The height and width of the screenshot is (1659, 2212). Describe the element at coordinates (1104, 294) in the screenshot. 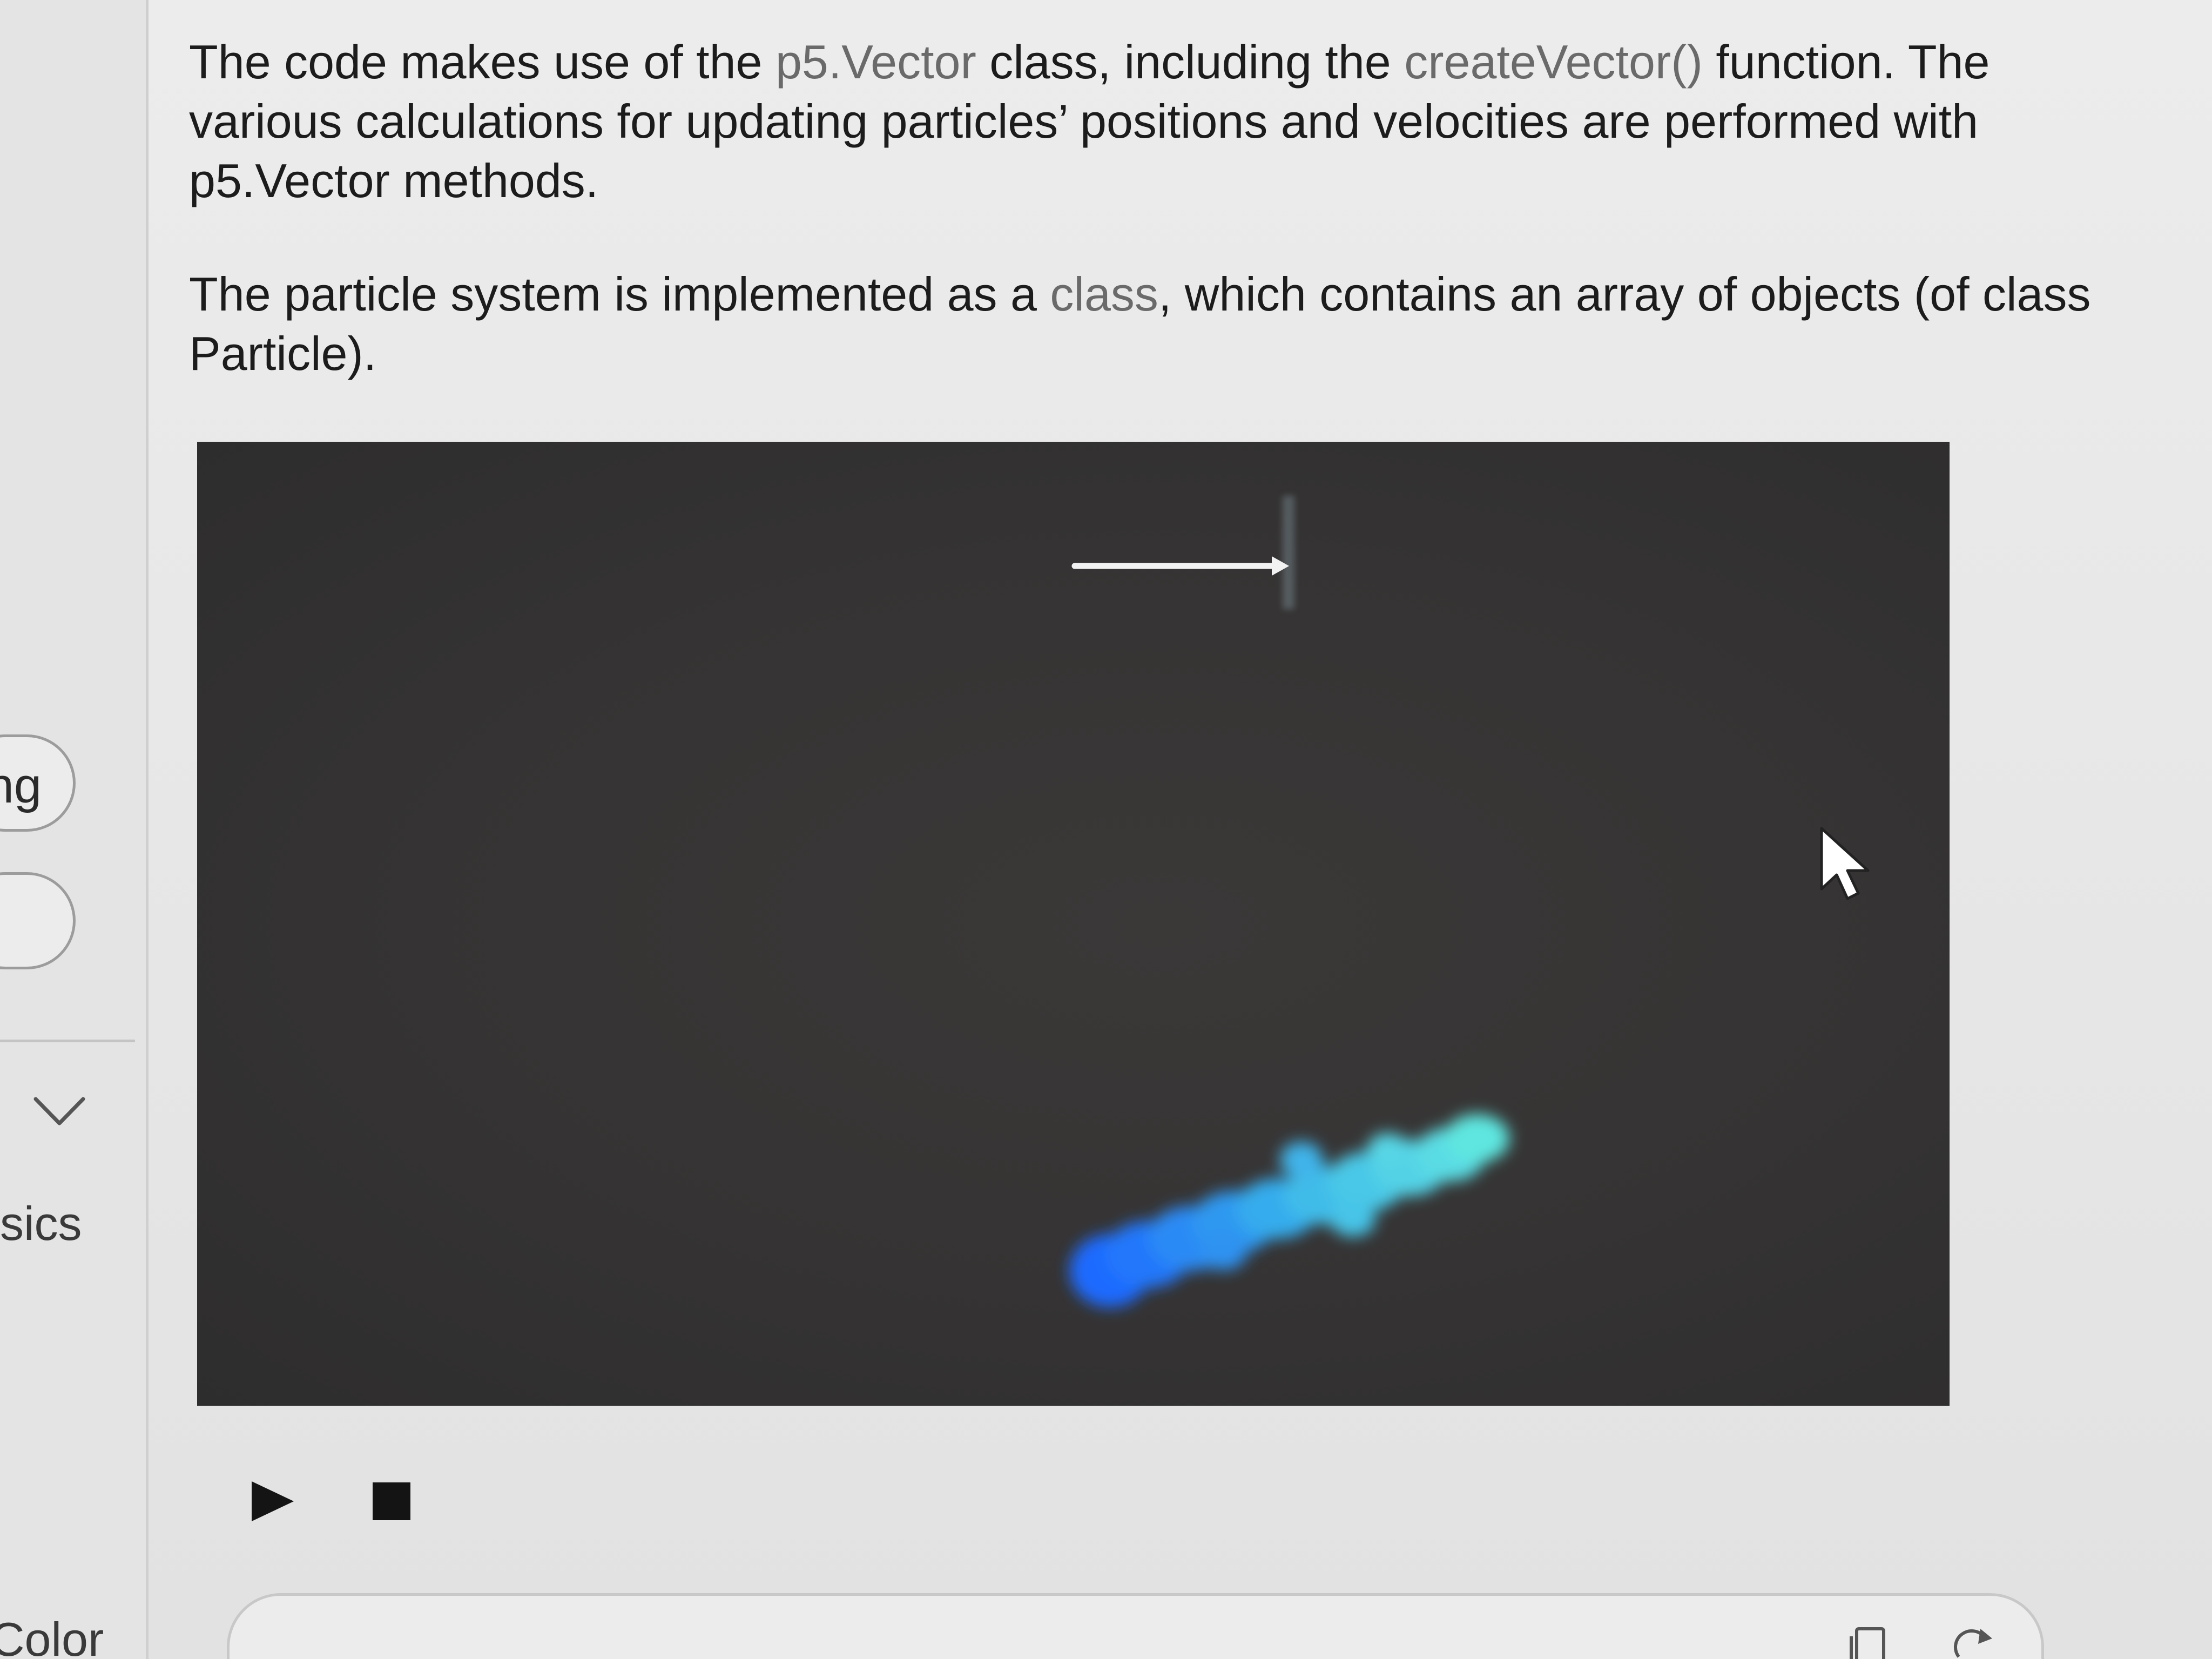

I see `class-code: class` at that location.